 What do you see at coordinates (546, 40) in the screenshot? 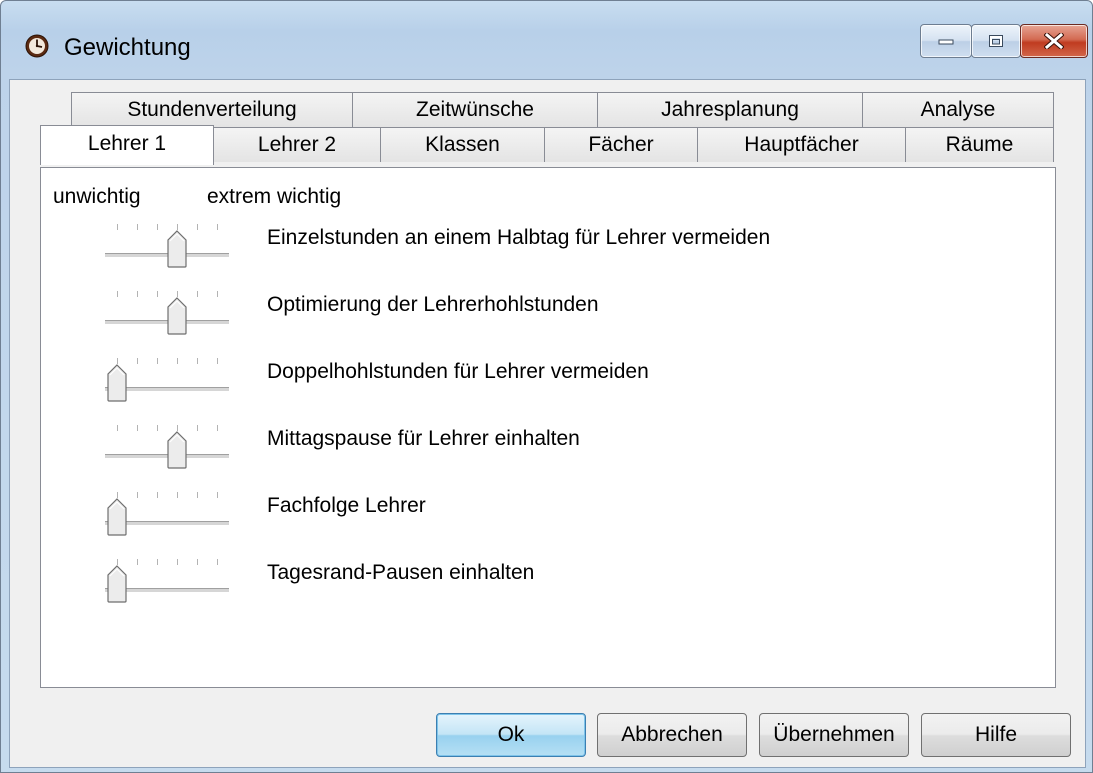
I see `title-bar: Gewichtung` at bounding box center [546, 40].